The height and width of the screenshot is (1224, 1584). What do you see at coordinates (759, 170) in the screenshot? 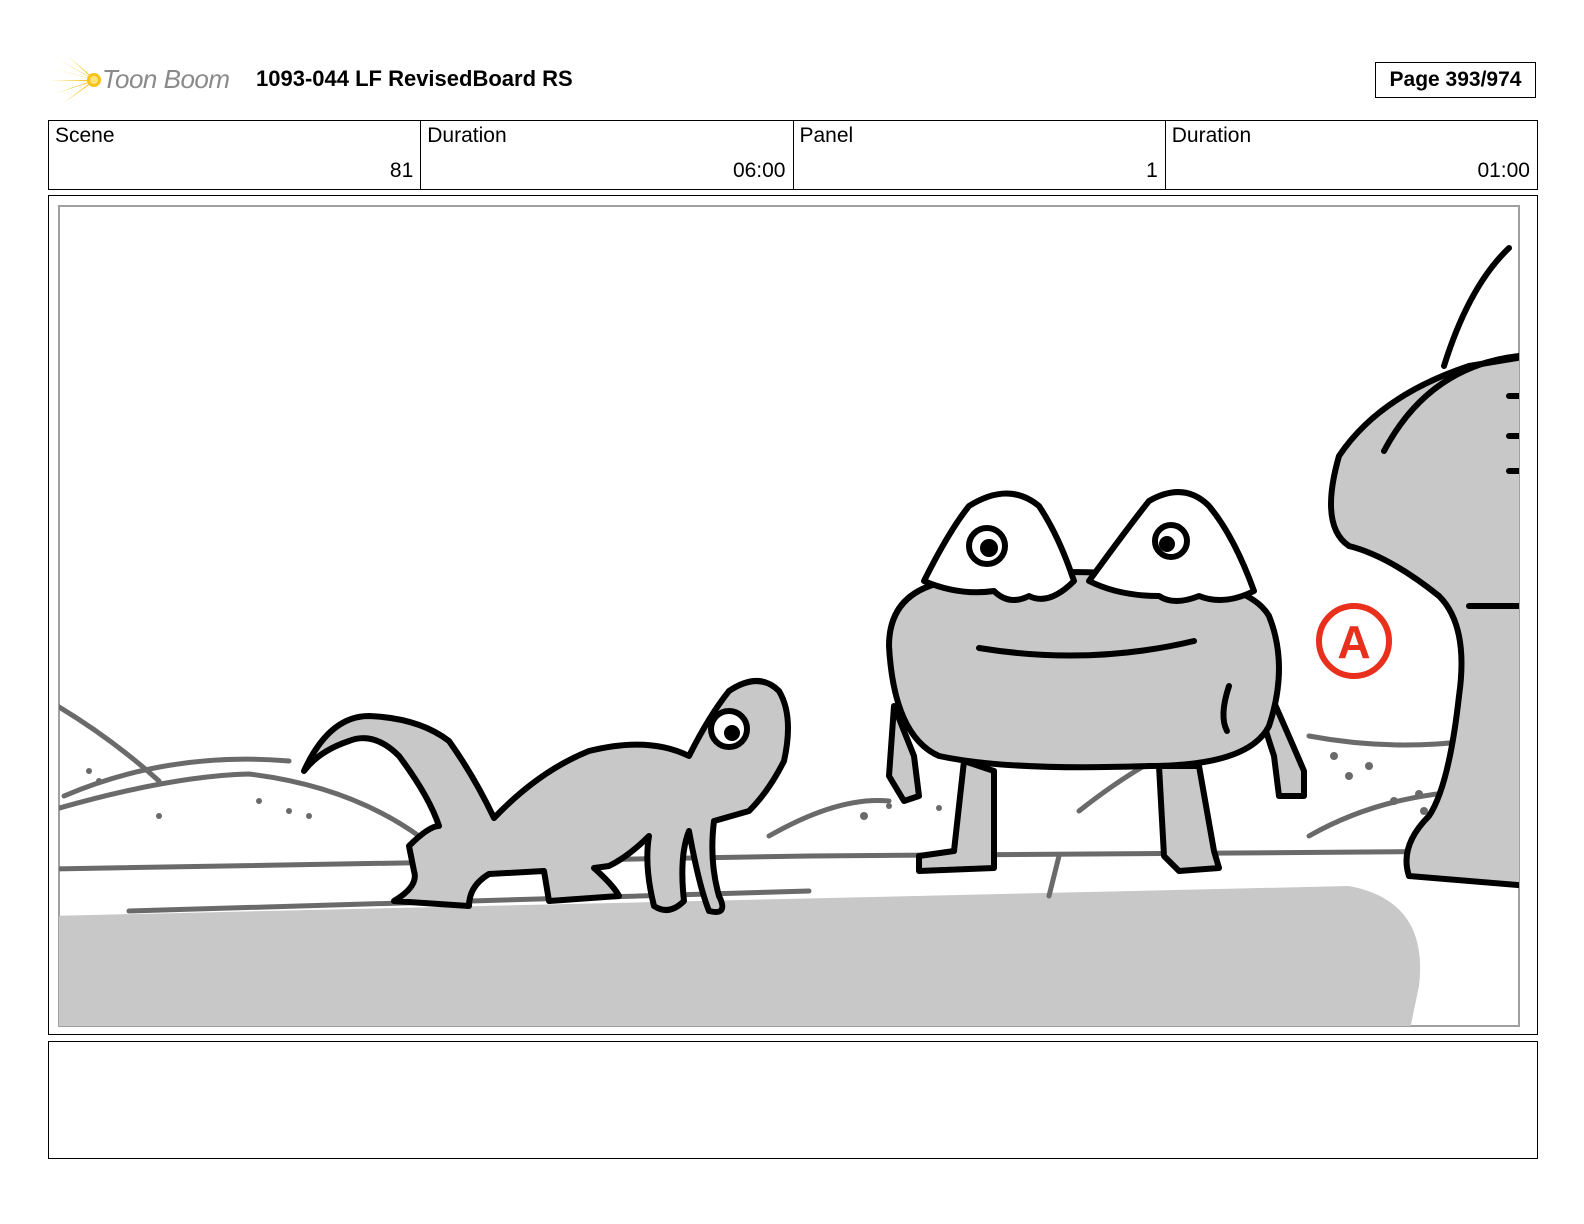
I see `scene-duration-value: 06:00` at bounding box center [759, 170].